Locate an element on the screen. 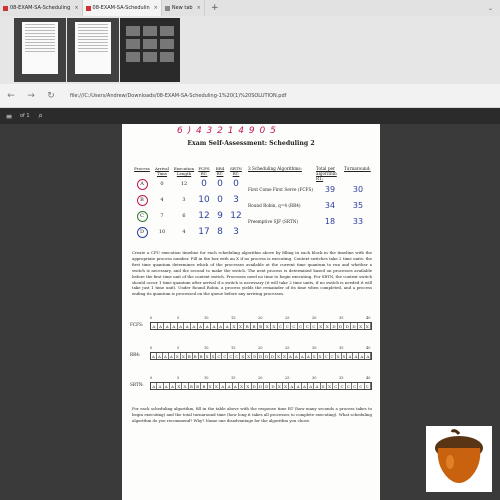  refresh-icon: ↻ is located at coordinates (51, 96).